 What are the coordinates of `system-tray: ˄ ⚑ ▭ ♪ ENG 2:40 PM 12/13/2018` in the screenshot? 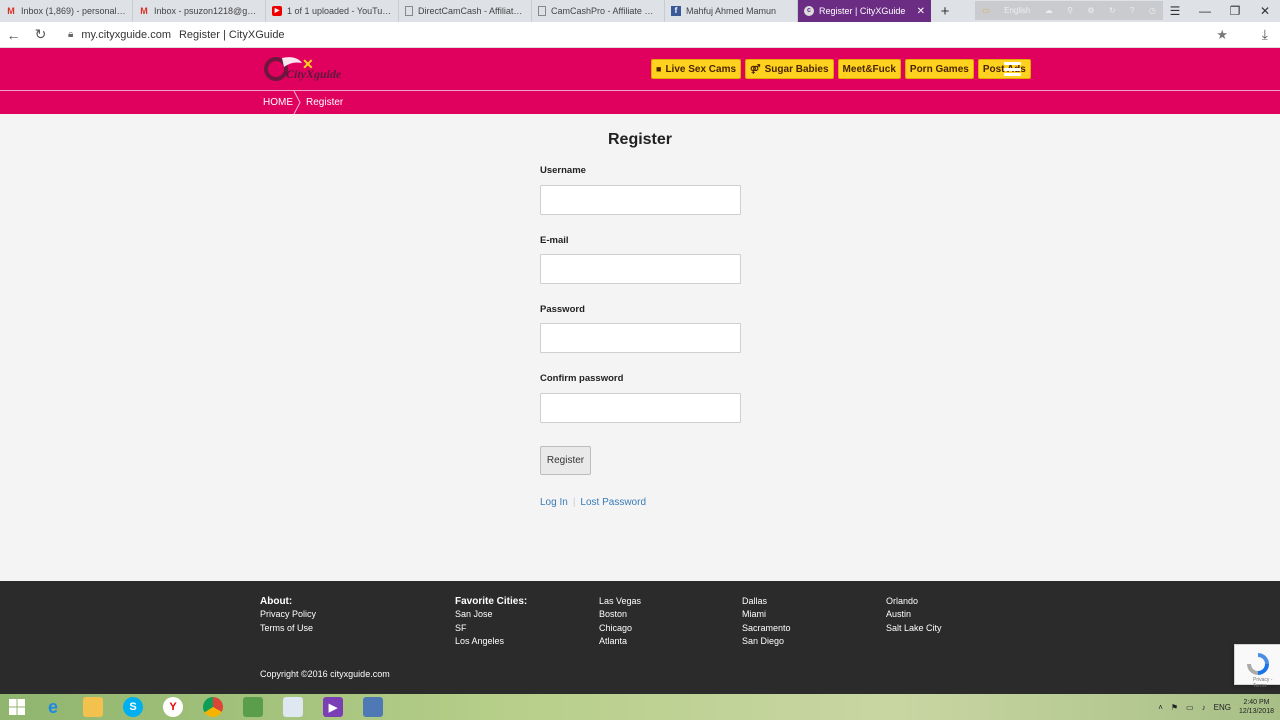 It's located at (1216, 707).